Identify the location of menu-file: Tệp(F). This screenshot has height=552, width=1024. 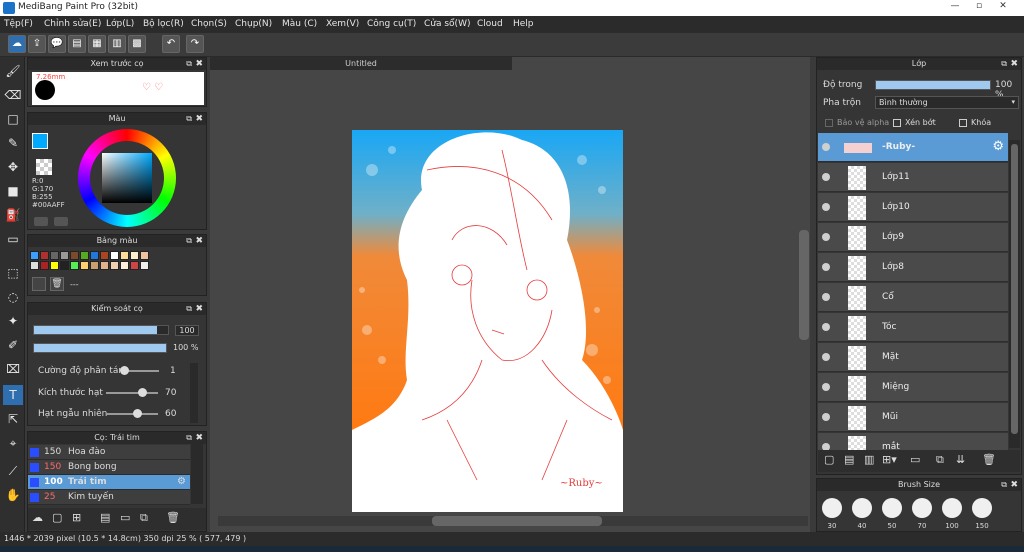
(18, 24).